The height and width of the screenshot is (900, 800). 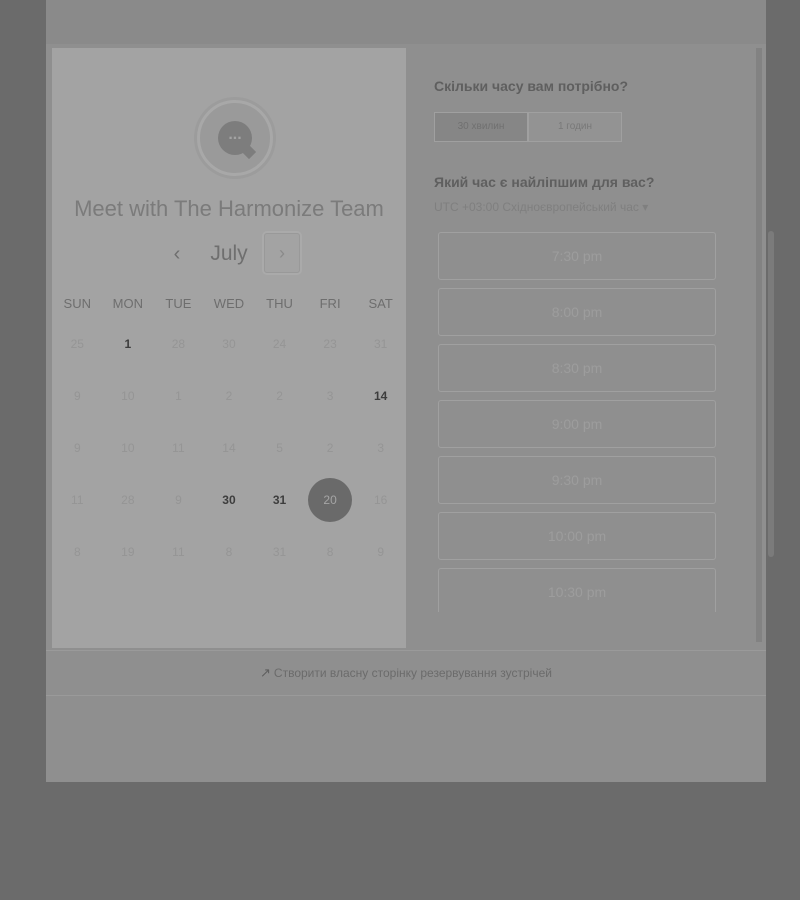 I want to click on calendar-day-number: 3, so click(x=380, y=448).